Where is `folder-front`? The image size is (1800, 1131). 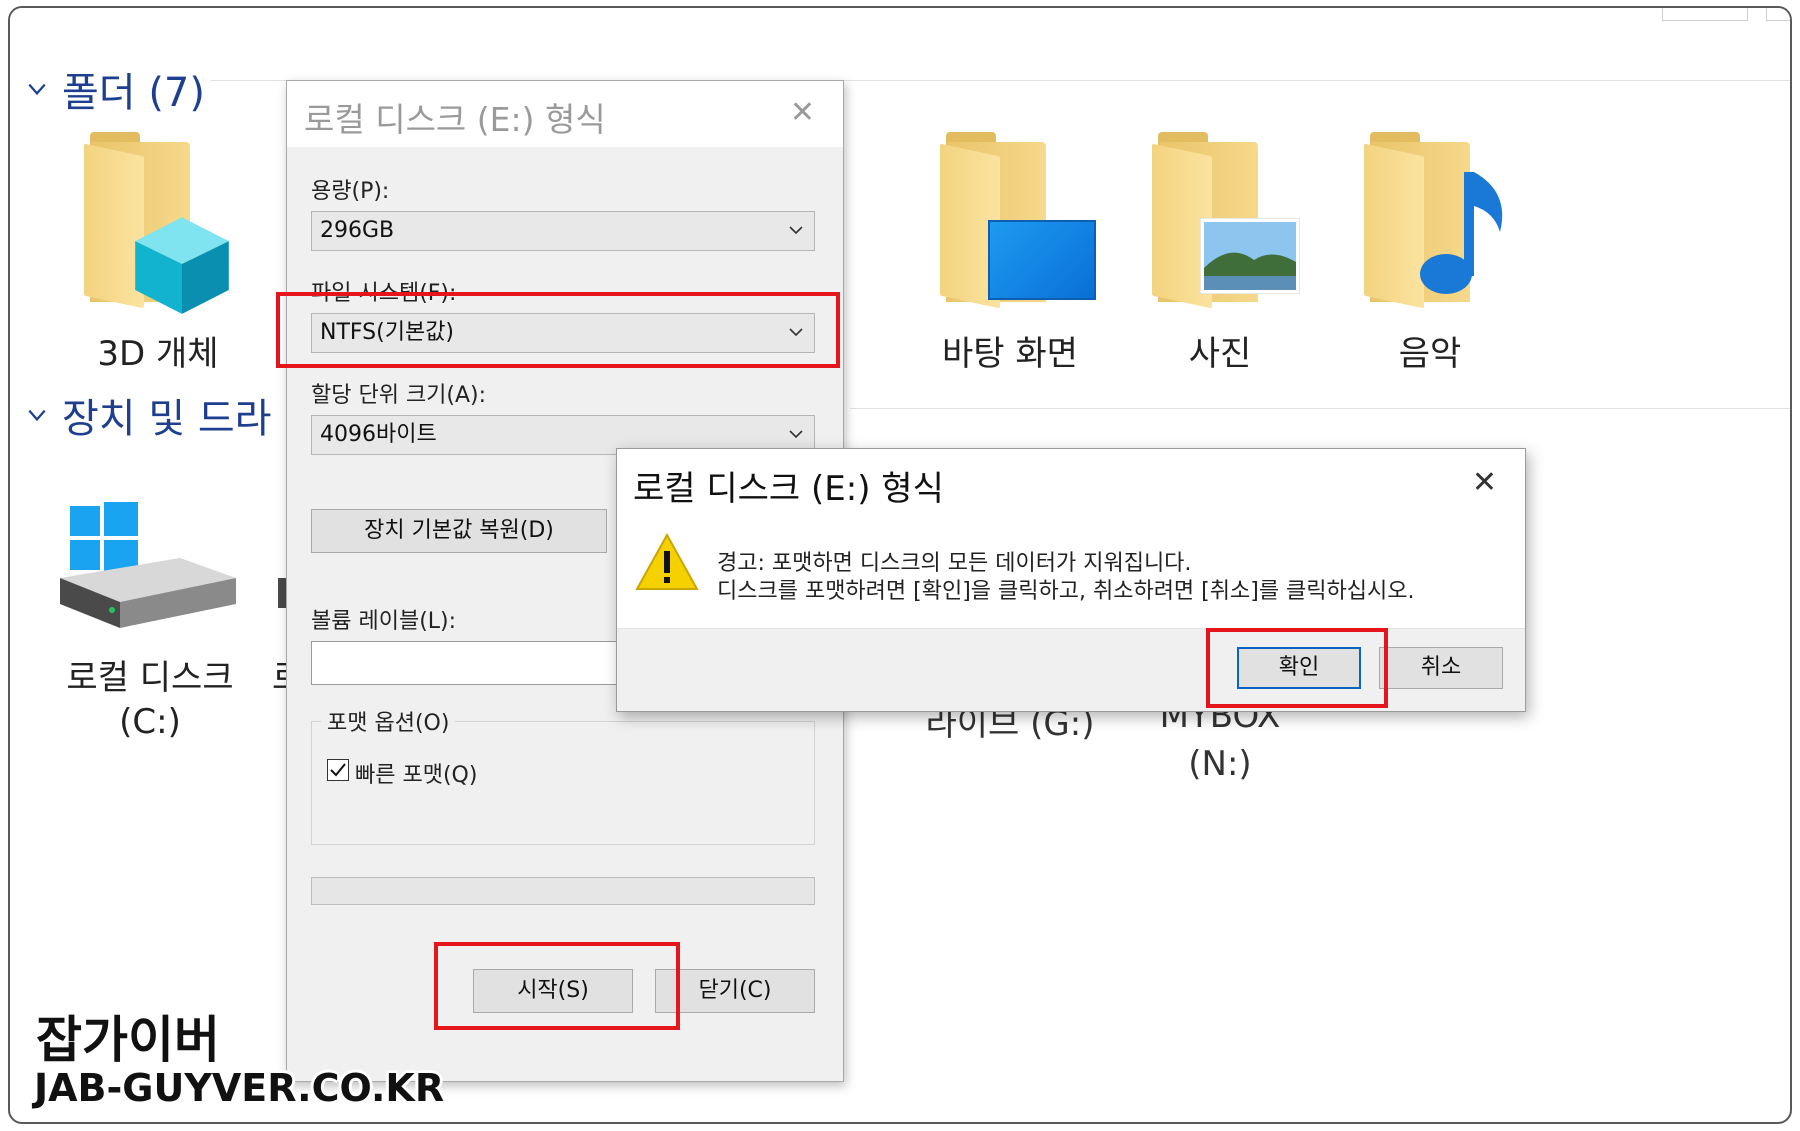 folder-front is located at coordinates (1394, 226).